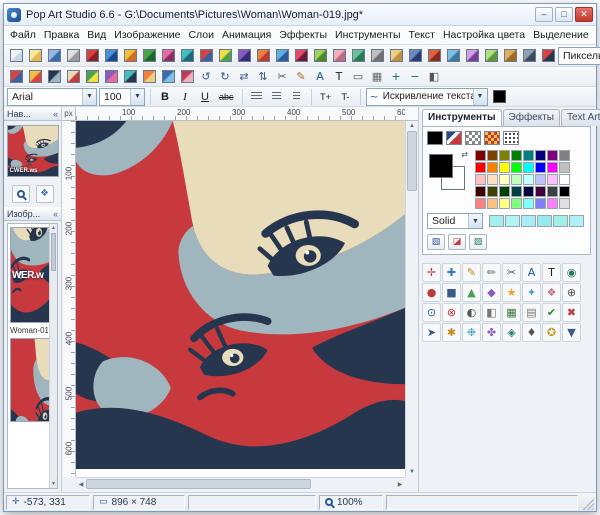  Describe the element at coordinates (53, 356) in the screenshot. I see `image-list-scrollbar: ▲ ▼` at that location.